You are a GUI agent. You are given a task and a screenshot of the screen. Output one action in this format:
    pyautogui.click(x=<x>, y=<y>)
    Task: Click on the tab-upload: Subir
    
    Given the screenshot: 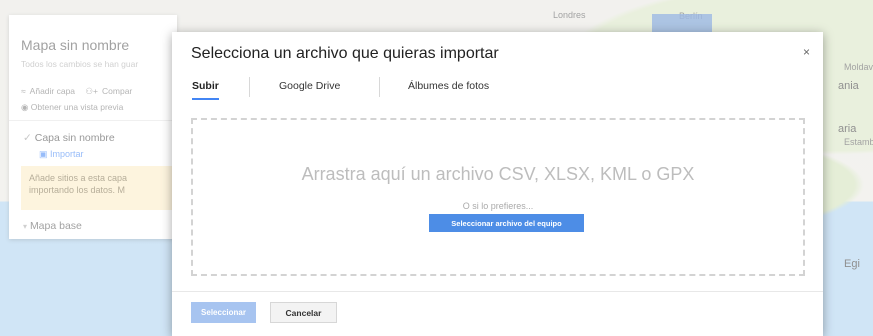 What is the action you would take?
    pyautogui.click(x=205, y=90)
    